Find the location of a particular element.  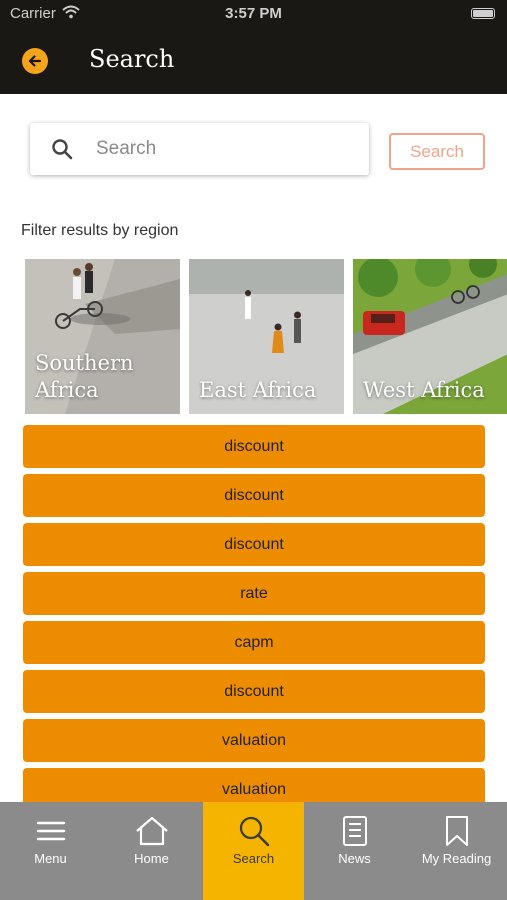

tab-home: Home is located at coordinates (151, 851).